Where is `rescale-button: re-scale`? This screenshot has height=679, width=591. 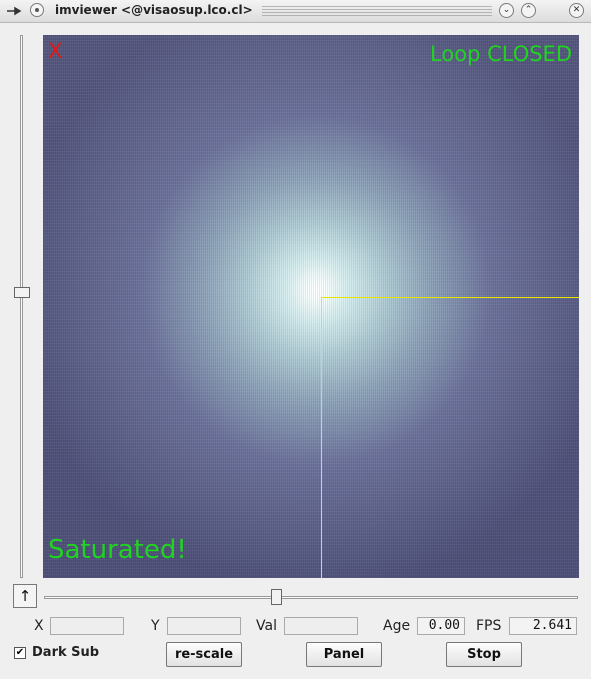
rescale-button: re-scale is located at coordinates (204, 654).